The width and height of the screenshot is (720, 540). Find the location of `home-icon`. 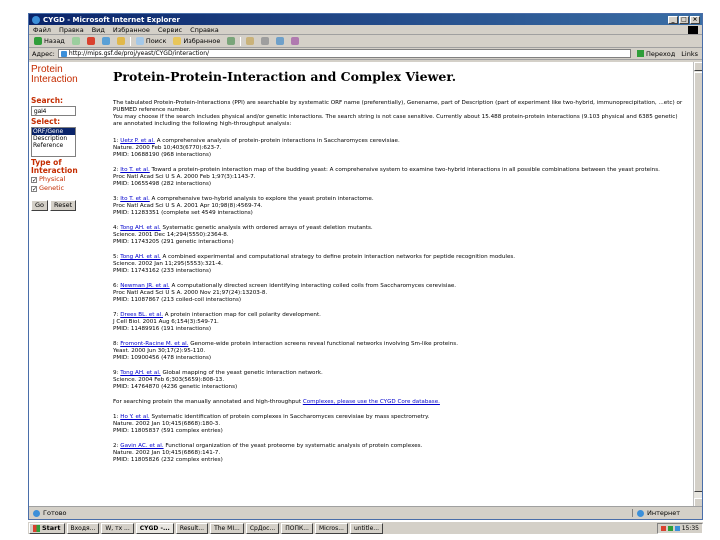

home-icon is located at coordinates (120, 41).